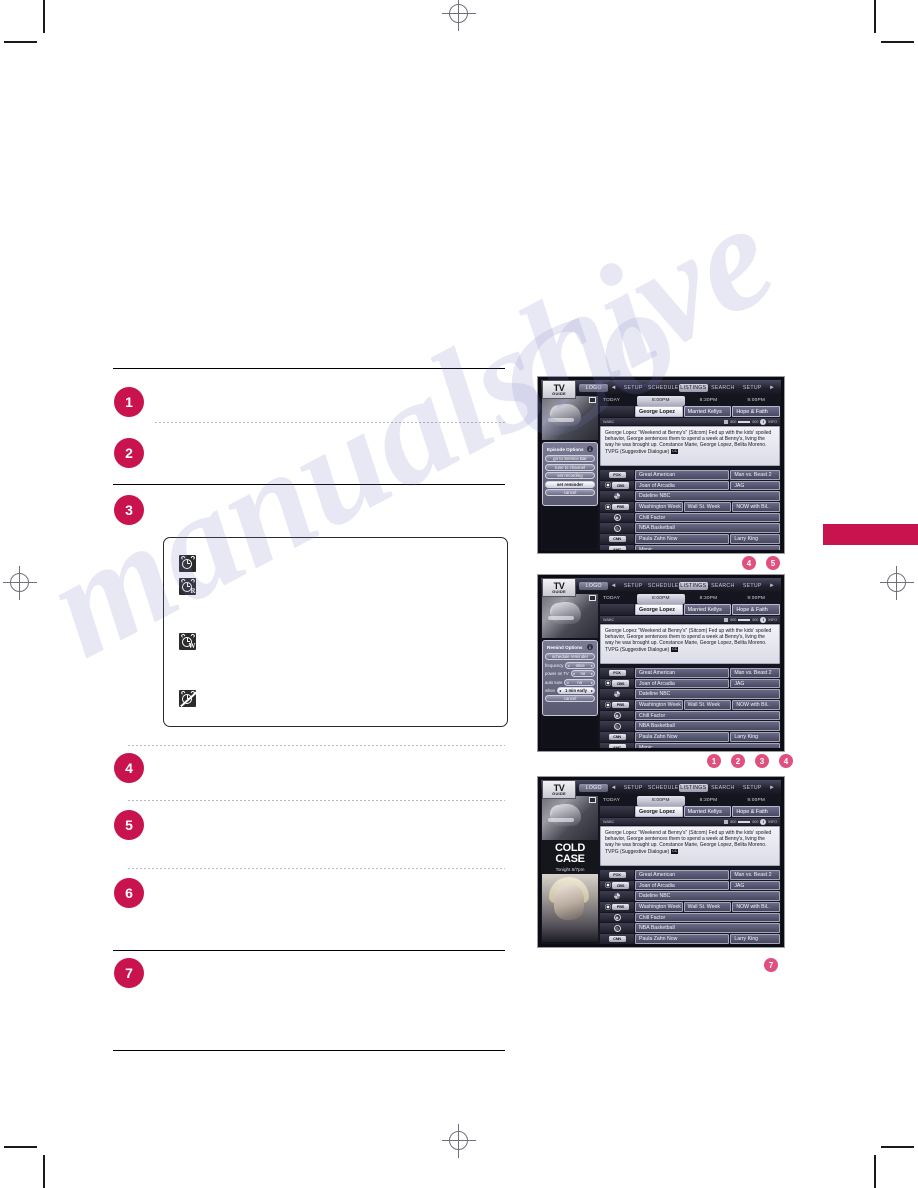 The image size is (918, 1188). I want to click on cell-nba-basketball-1: NBA Basketball, so click(707, 528).